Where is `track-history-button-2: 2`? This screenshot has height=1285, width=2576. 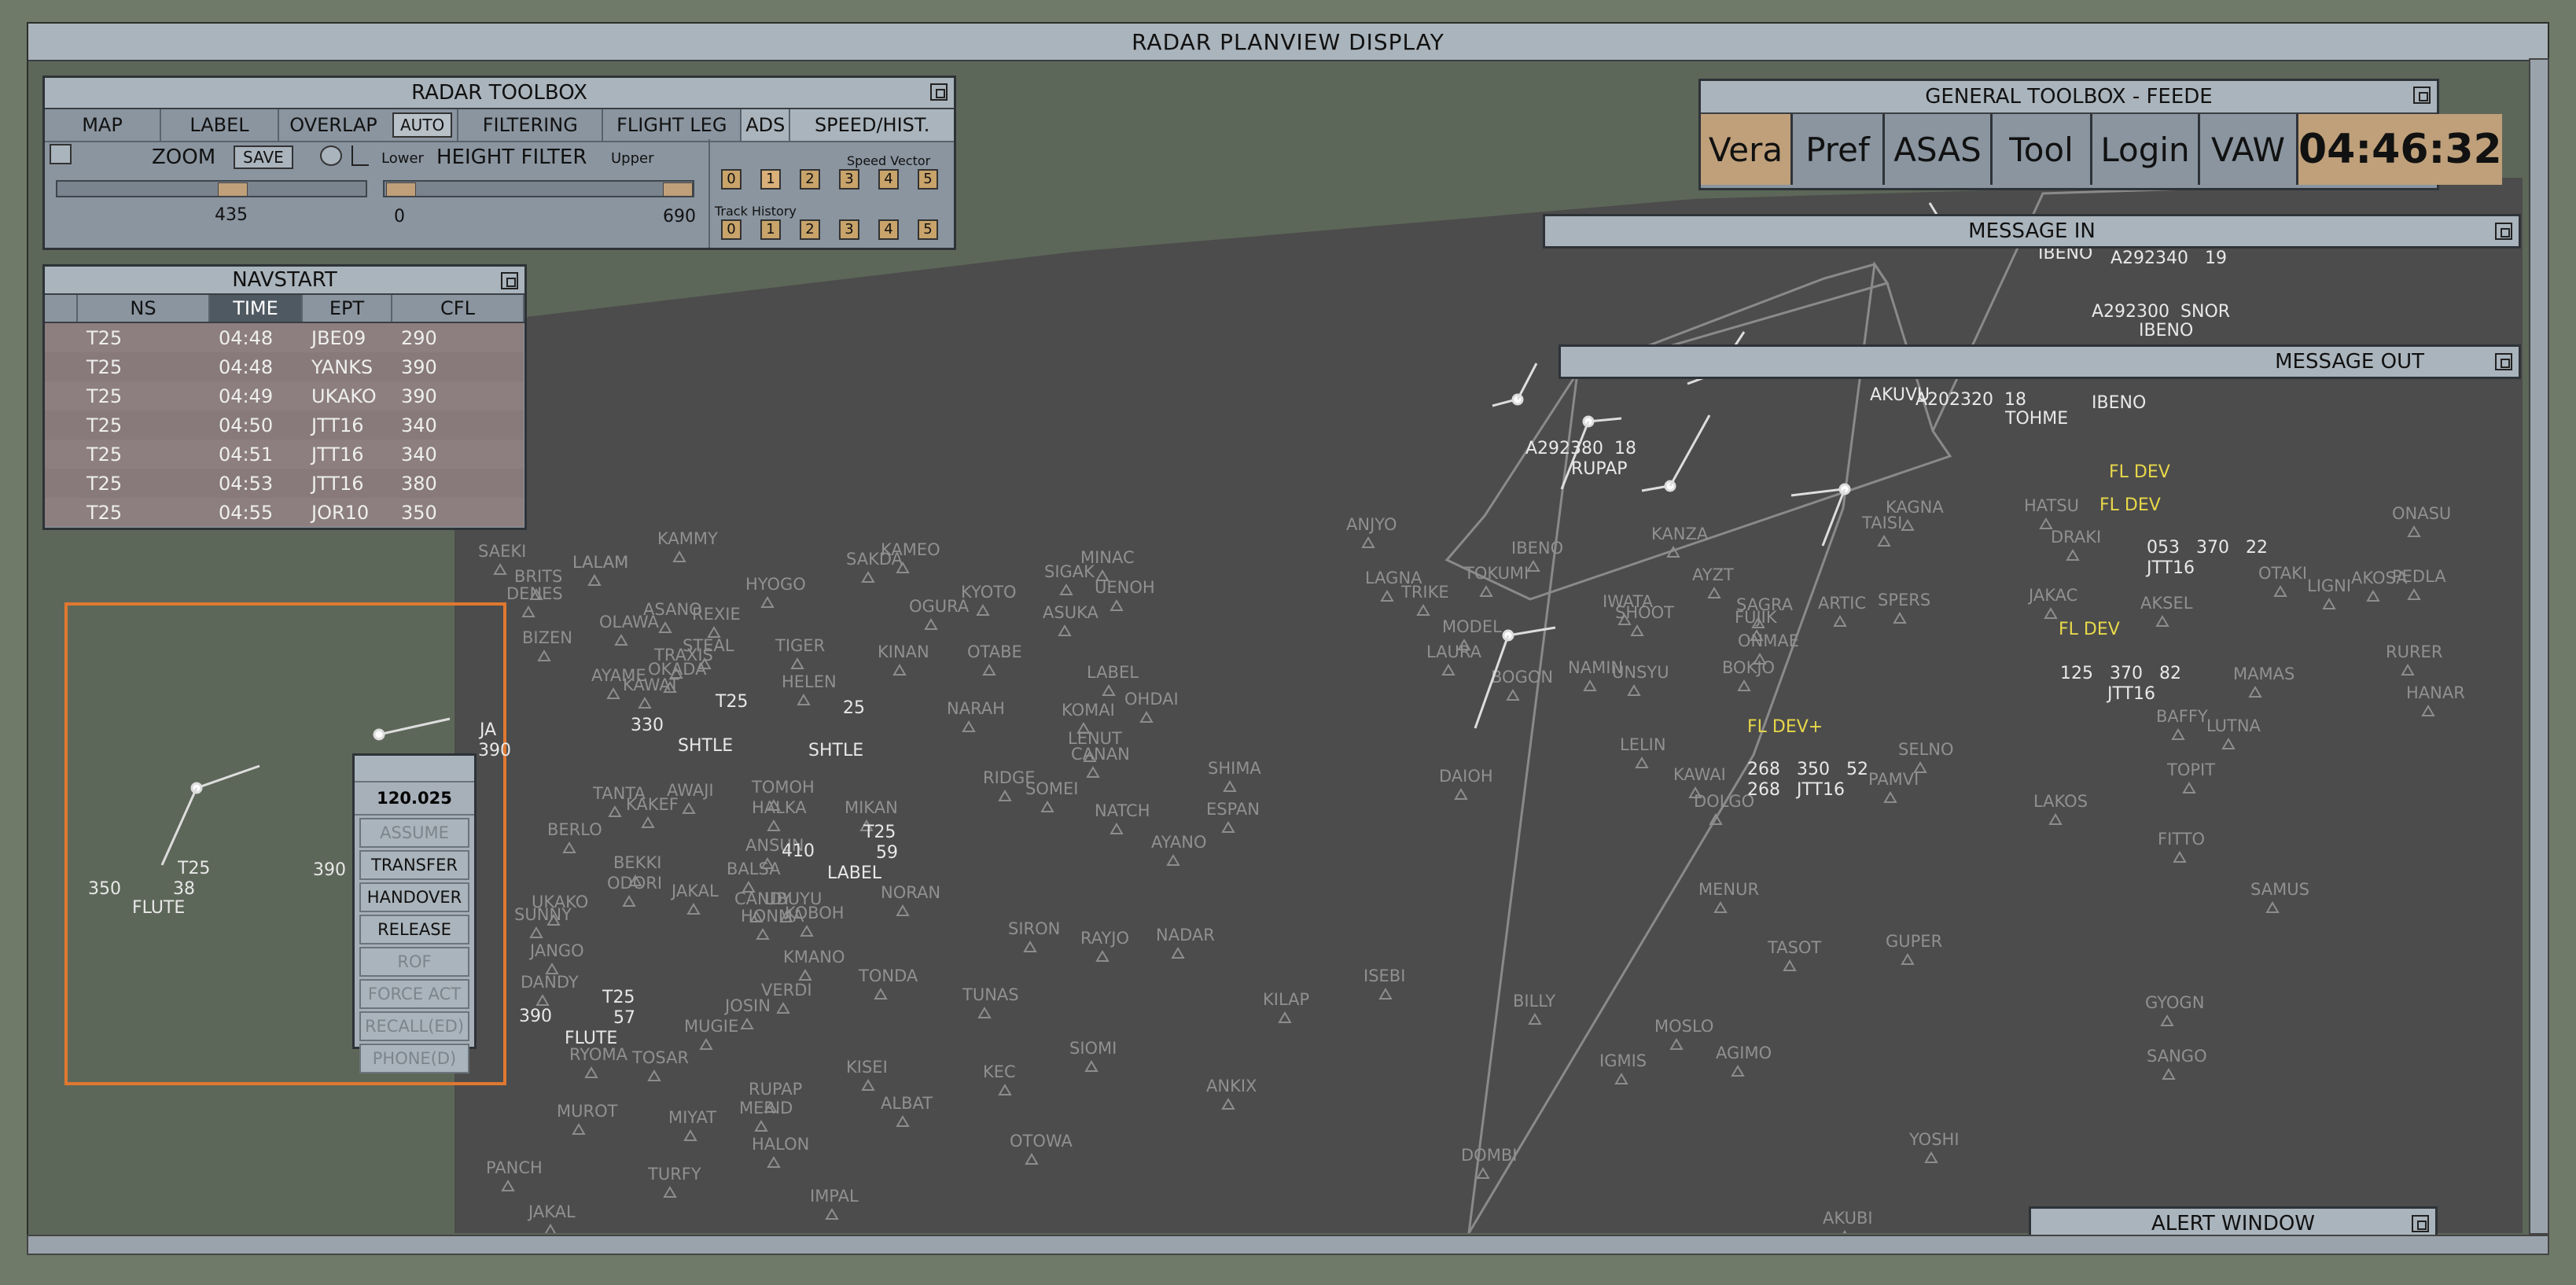 track-history-button-2: 2 is located at coordinates (810, 229).